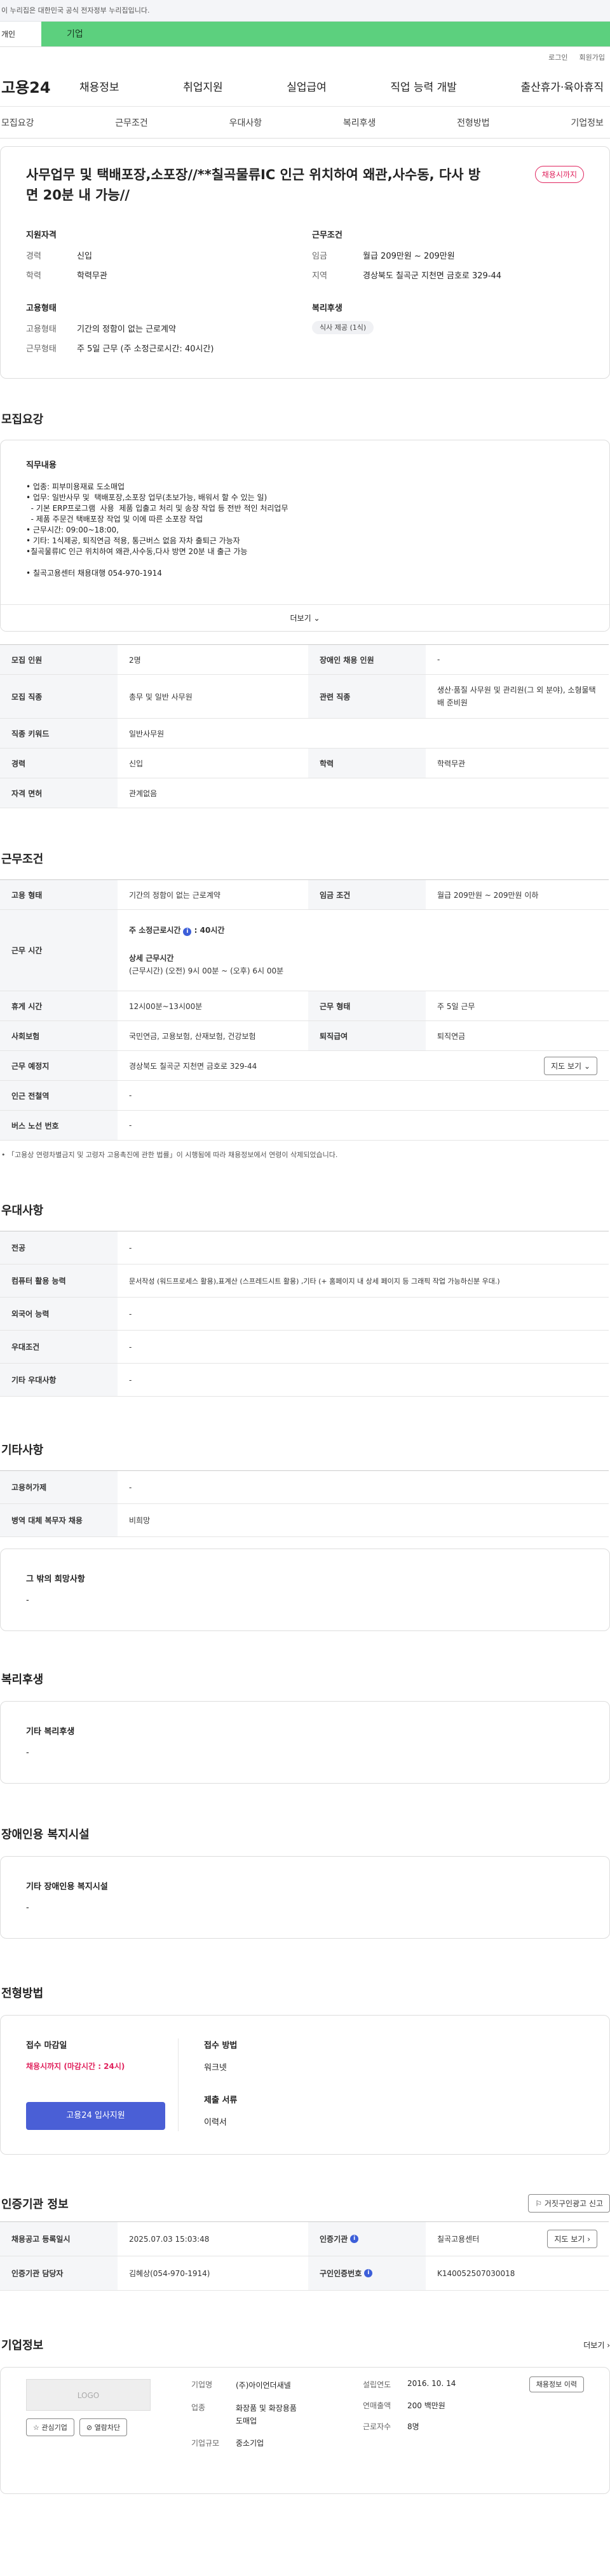 This screenshot has height=2576, width=610. What do you see at coordinates (473, 122) in the screenshot?
I see `subnav-item: 전형방법` at bounding box center [473, 122].